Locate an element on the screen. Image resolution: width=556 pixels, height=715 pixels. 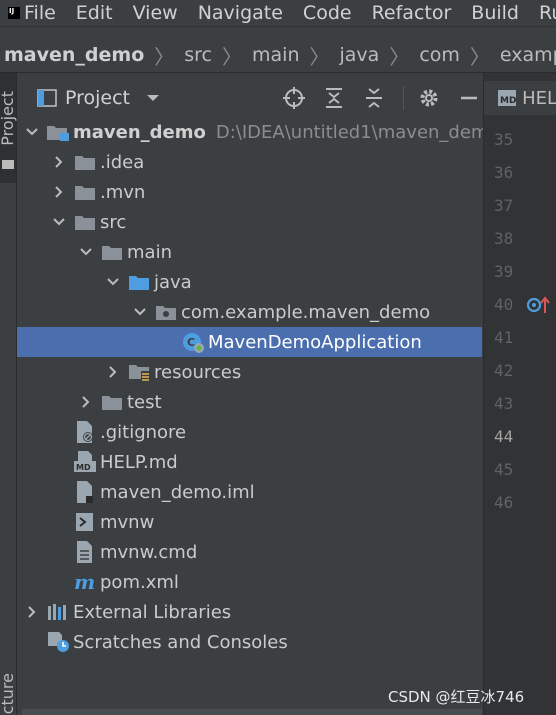
tree-item: maven_demo D:\IDEA\untitled1\maven_demo is located at coordinates (258, 132).